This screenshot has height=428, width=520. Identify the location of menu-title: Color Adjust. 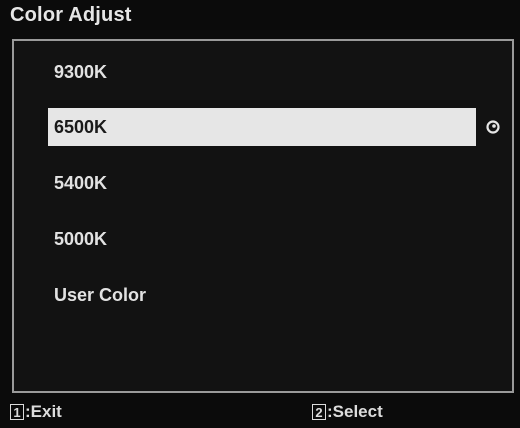
(71, 15).